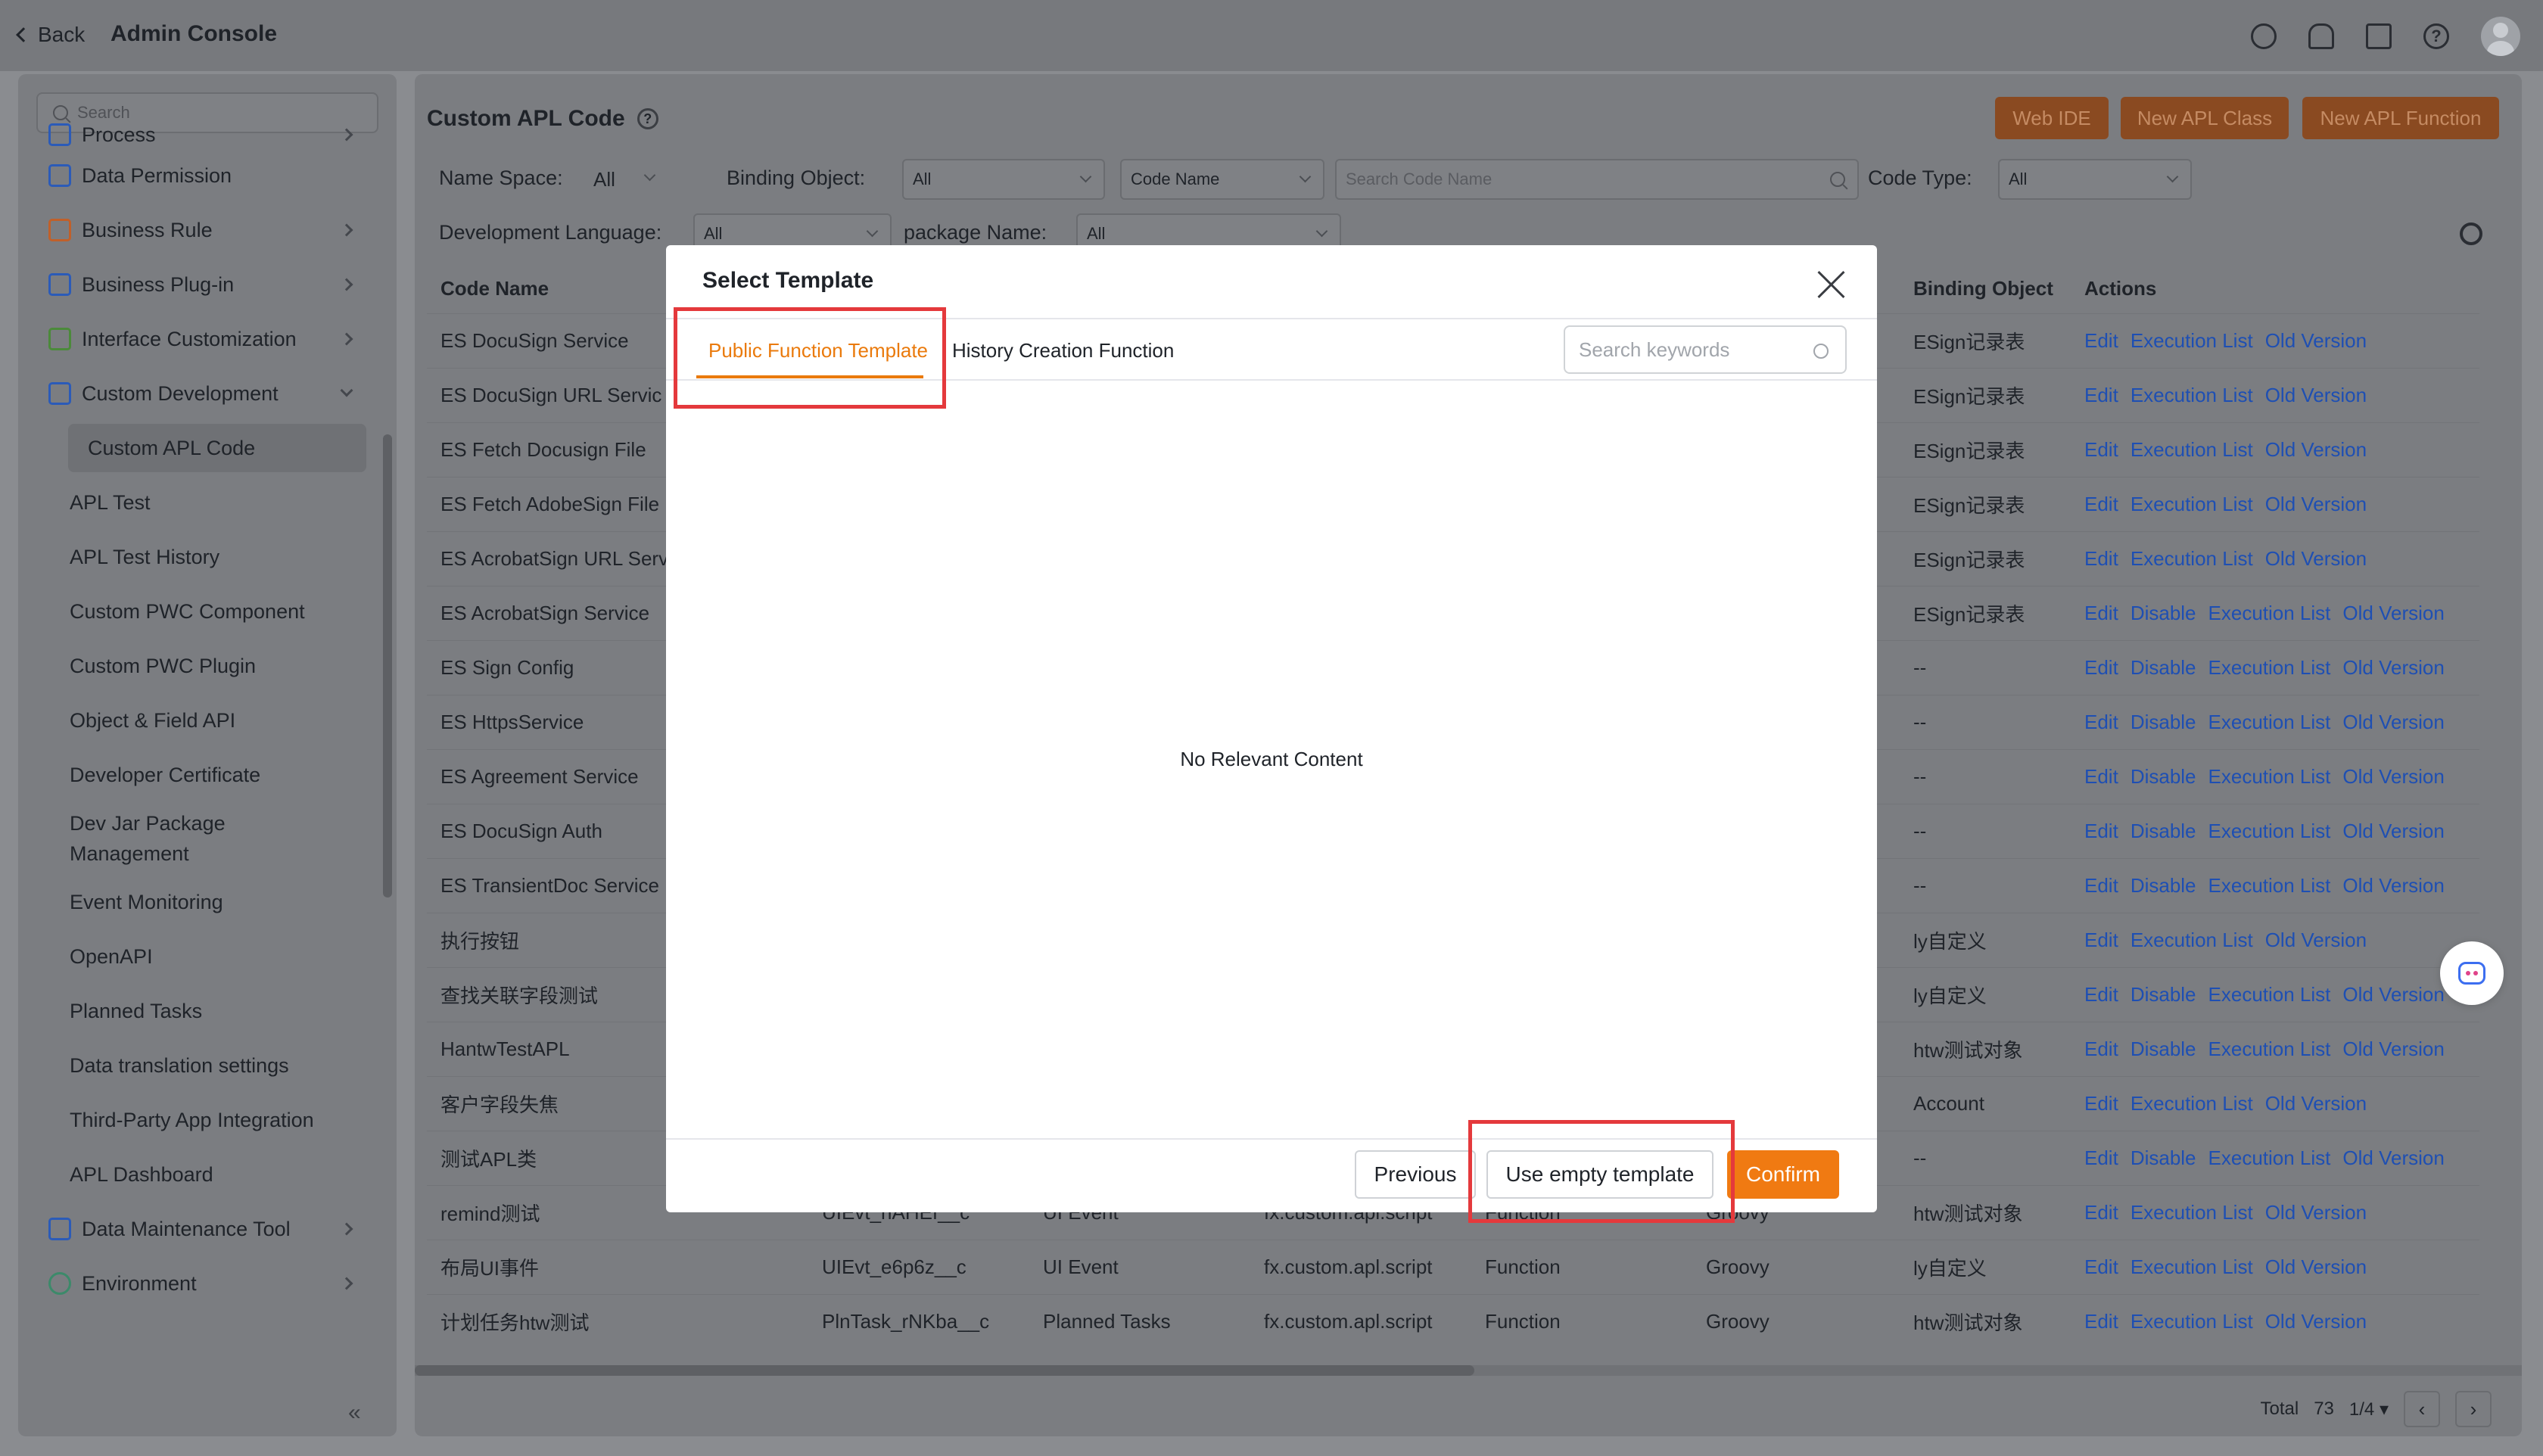 This screenshot has height=1456, width=2543. What do you see at coordinates (50, 35) in the screenshot?
I see `back-button: Back` at bounding box center [50, 35].